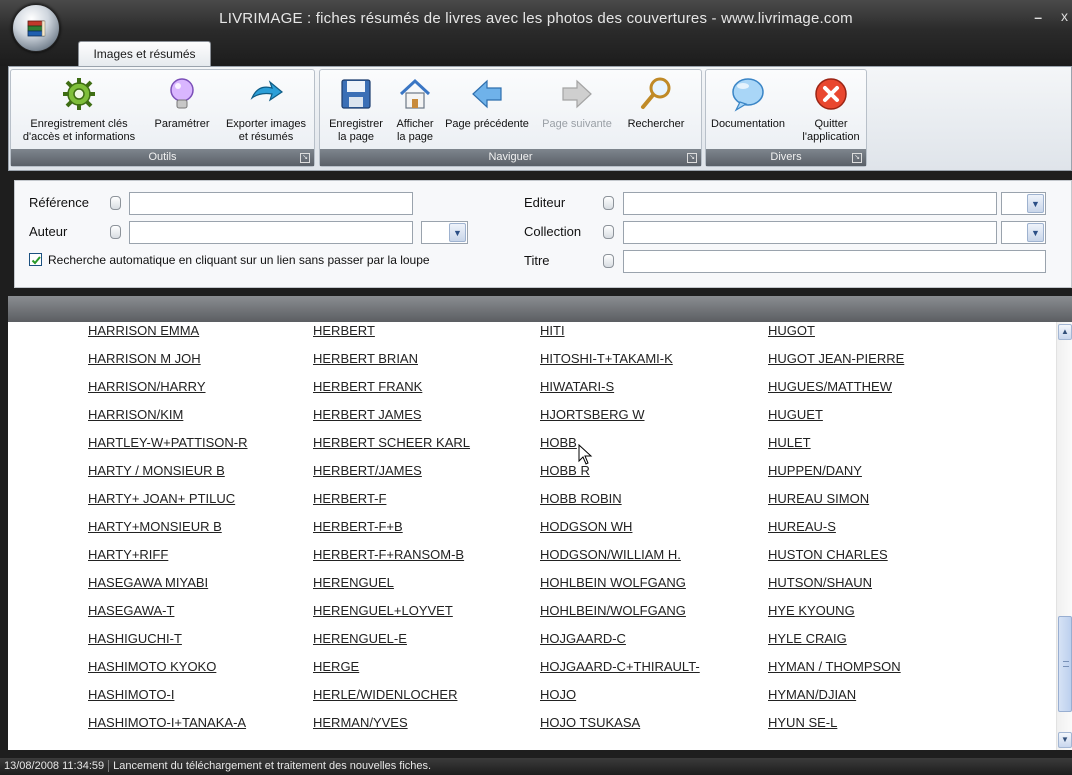 The image size is (1072, 775). What do you see at coordinates (35, 259) in the screenshot?
I see `auto-search-checkbox` at bounding box center [35, 259].